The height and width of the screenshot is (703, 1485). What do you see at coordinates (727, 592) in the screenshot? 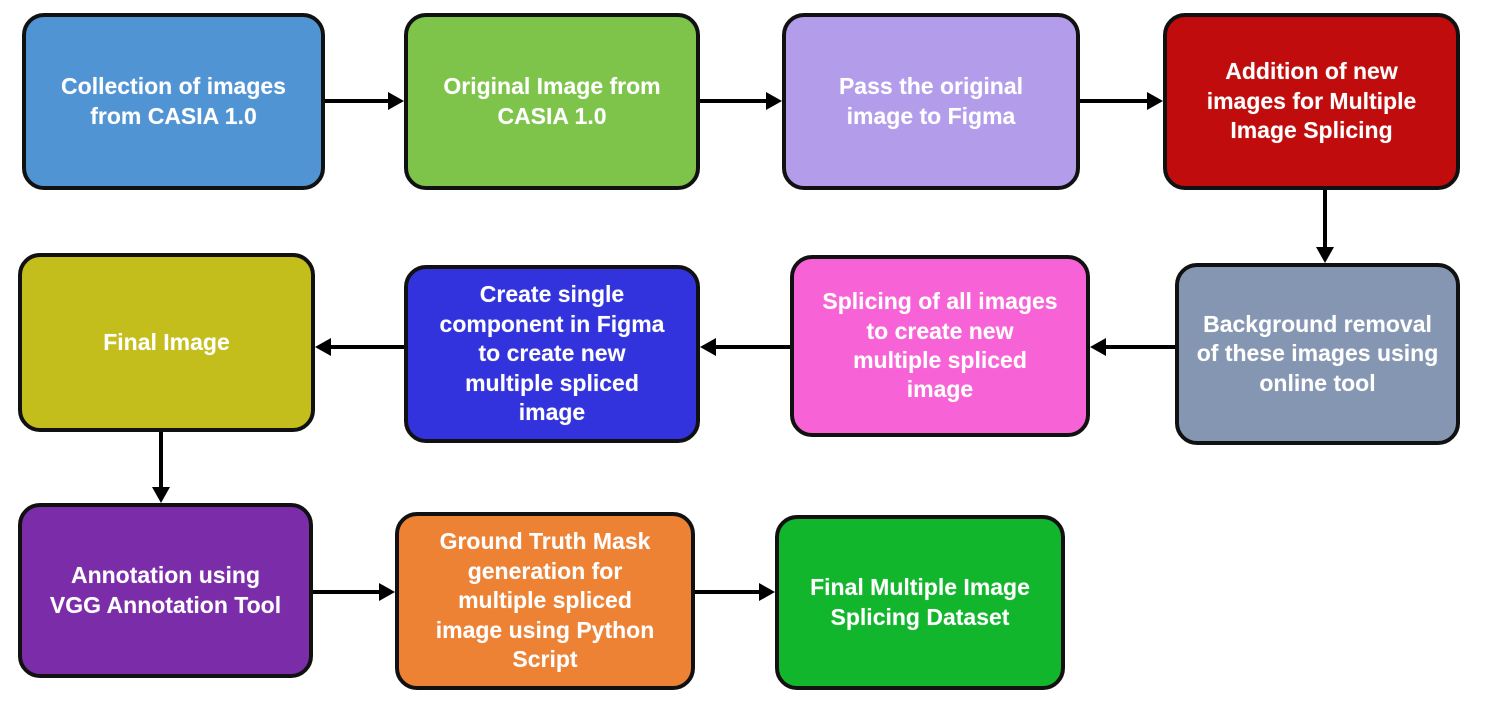
I see `edge-mask-to-dataset` at bounding box center [727, 592].